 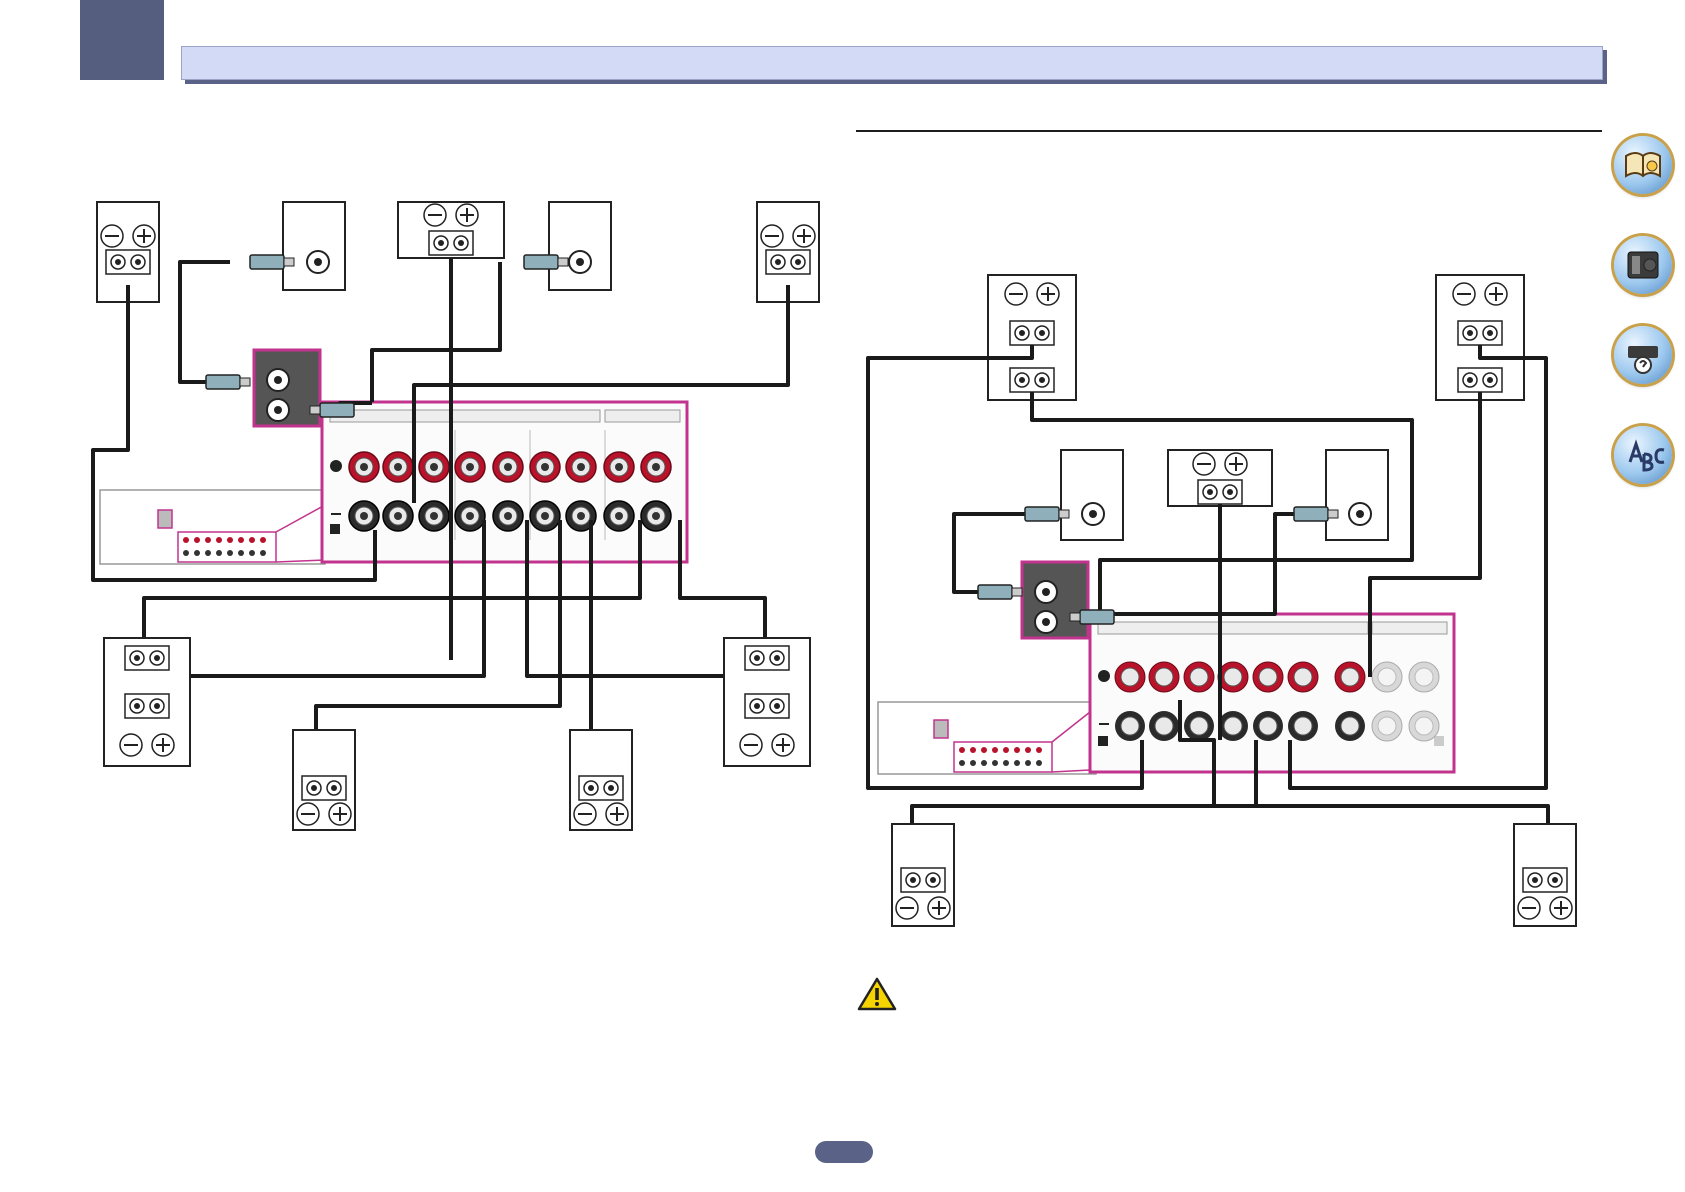 What do you see at coordinates (1220, 478) in the screenshot?
I see `speaker-center-right` at bounding box center [1220, 478].